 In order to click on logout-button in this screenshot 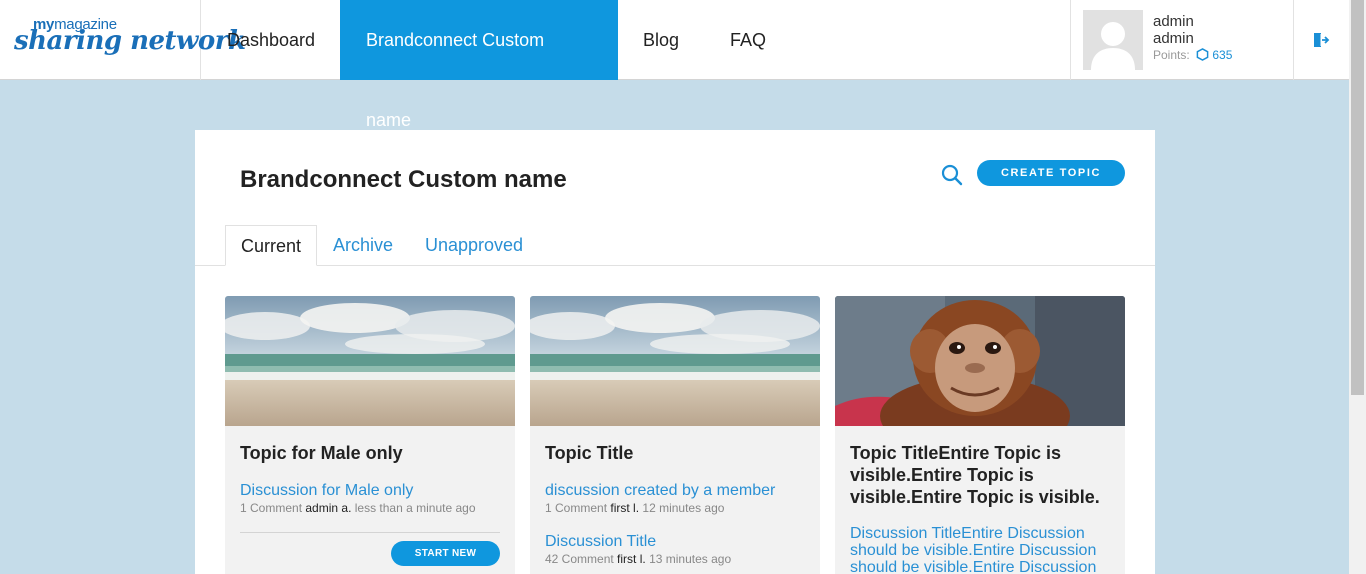, I will do `click(1320, 40)`.